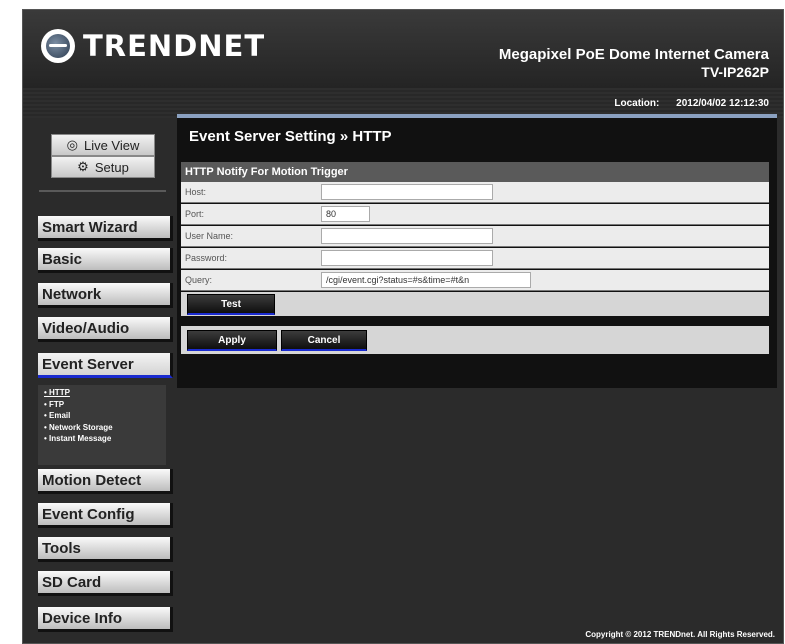  Describe the element at coordinates (83, 166) in the screenshot. I see `gear-icon: ⚙` at that location.